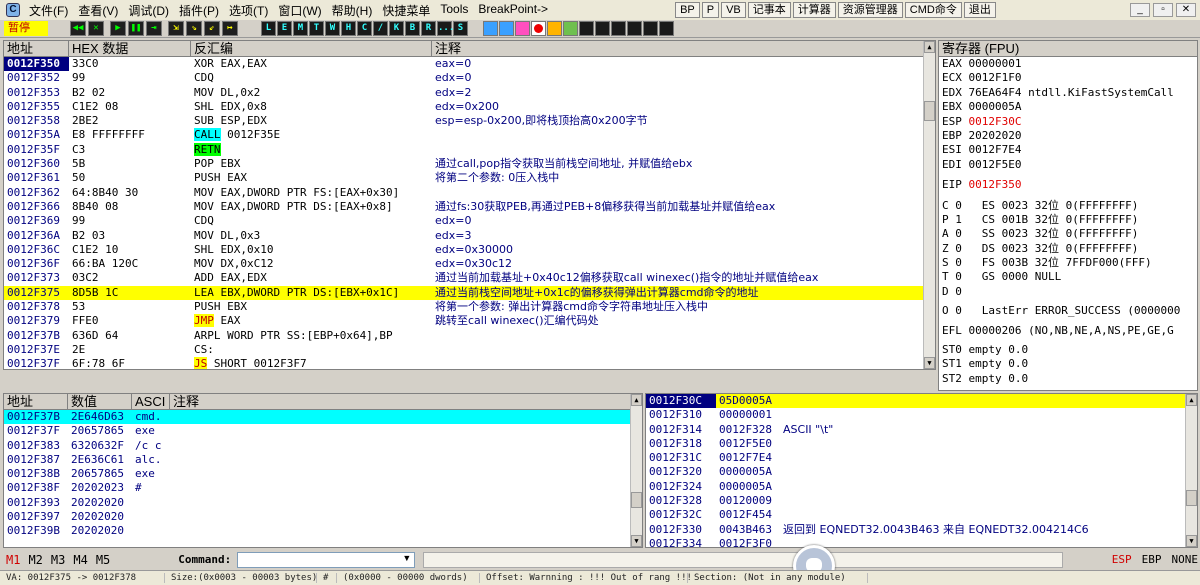 Image resolution: width=1200 pixels, height=585 pixels. Describe the element at coordinates (733, 10) in the screenshot. I see `menu-tool-button: VB` at that location.